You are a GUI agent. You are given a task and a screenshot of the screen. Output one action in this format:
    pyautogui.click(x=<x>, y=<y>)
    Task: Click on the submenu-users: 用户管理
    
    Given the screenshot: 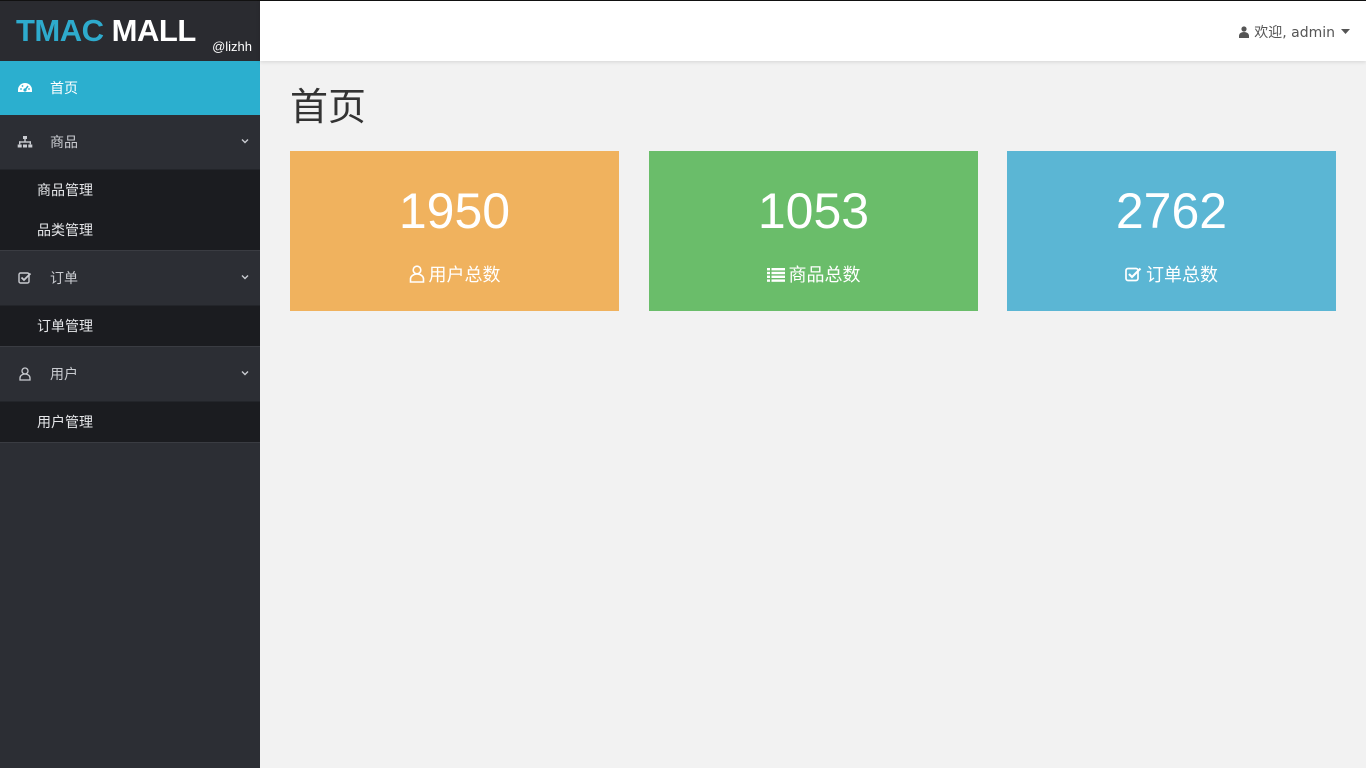 What is the action you would take?
    pyautogui.click(x=130, y=422)
    